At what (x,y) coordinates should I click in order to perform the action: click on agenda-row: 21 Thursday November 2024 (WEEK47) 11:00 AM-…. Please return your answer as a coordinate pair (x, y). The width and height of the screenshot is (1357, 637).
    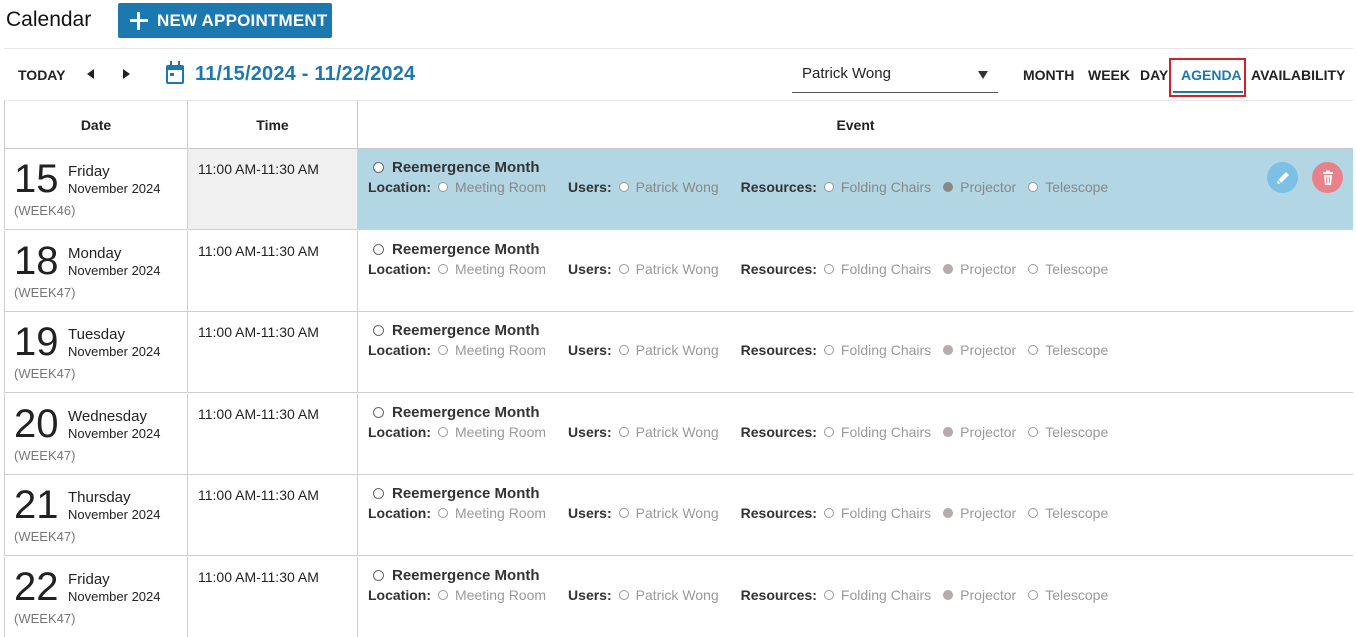
    Looking at the image, I should click on (678, 515).